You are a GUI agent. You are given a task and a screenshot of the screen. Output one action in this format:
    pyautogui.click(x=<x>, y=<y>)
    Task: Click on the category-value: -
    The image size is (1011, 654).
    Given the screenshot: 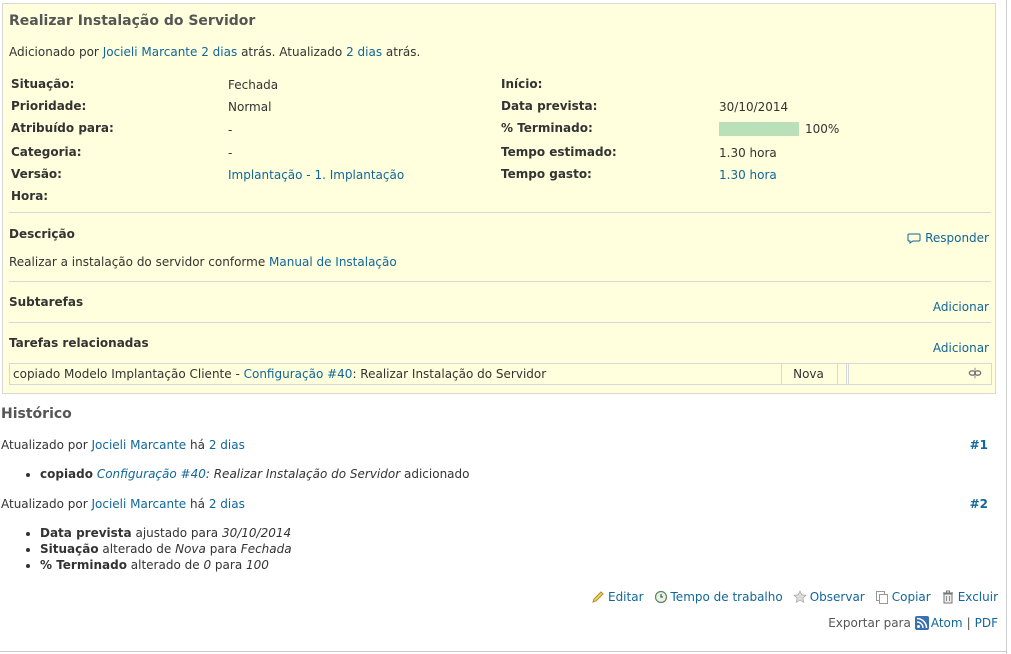 What is the action you would take?
    pyautogui.click(x=230, y=153)
    